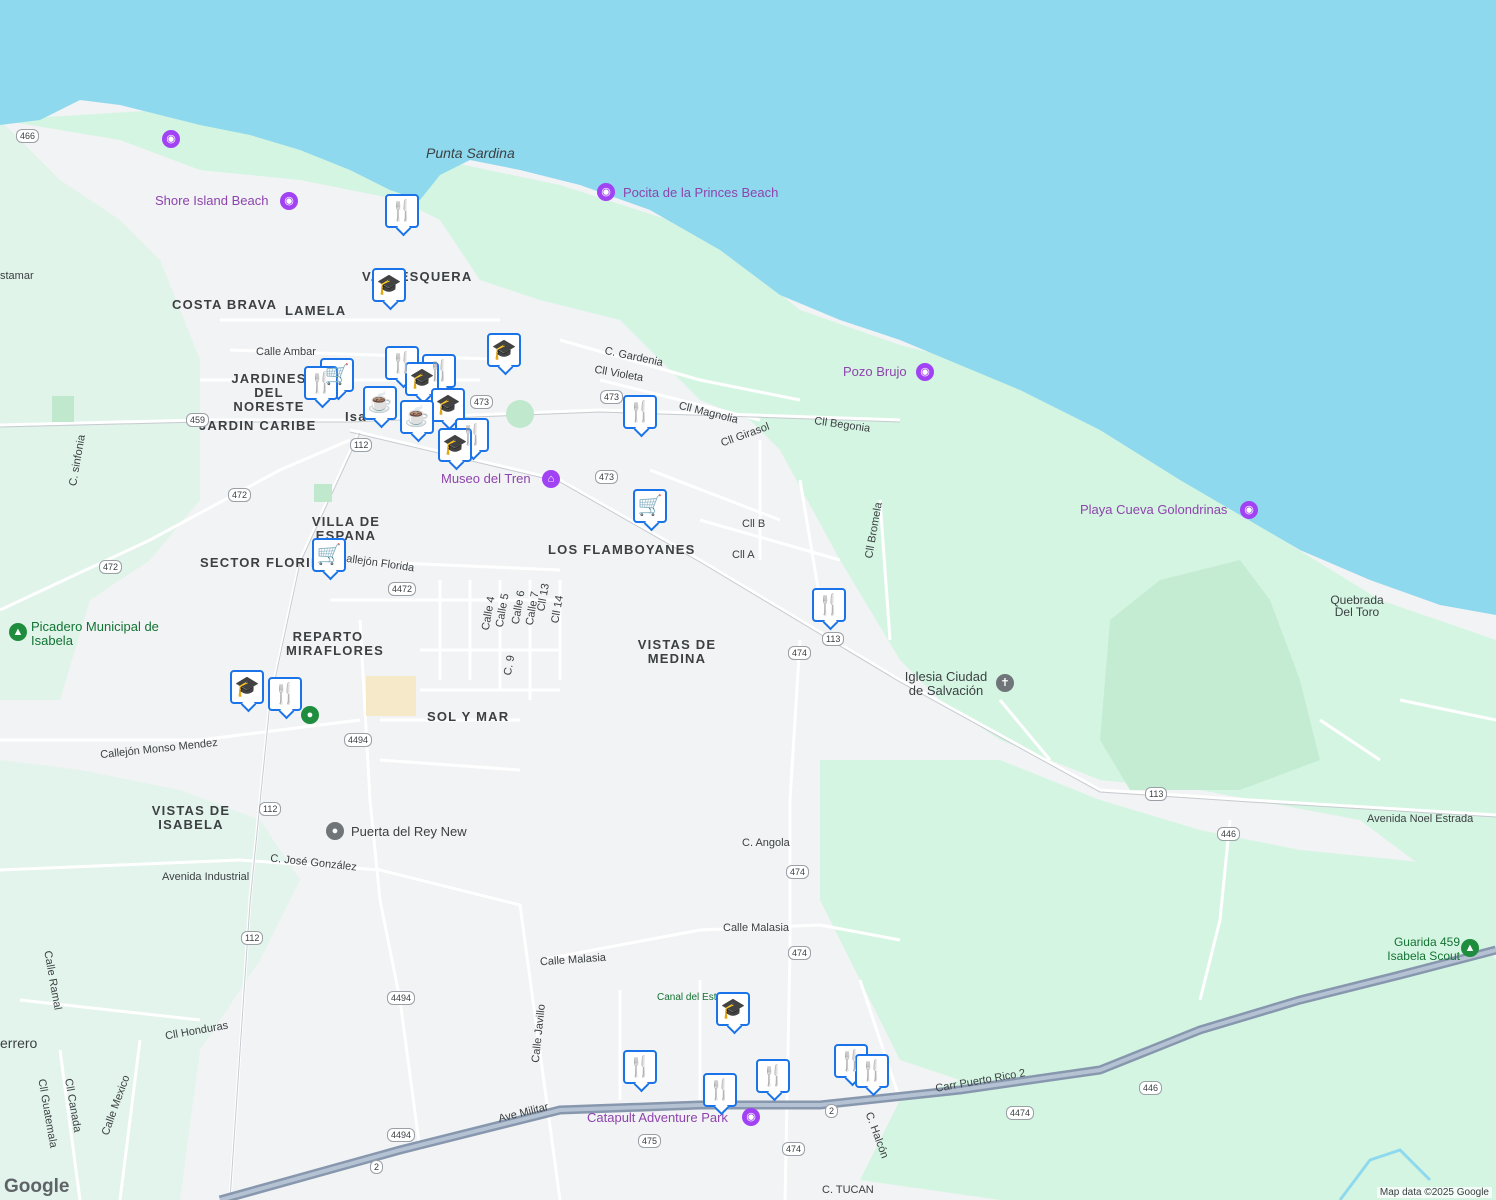 Image resolution: width=1496 pixels, height=1200 pixels. I want to click on puerta-label: Puerta del Rey New, so click(409, 831).